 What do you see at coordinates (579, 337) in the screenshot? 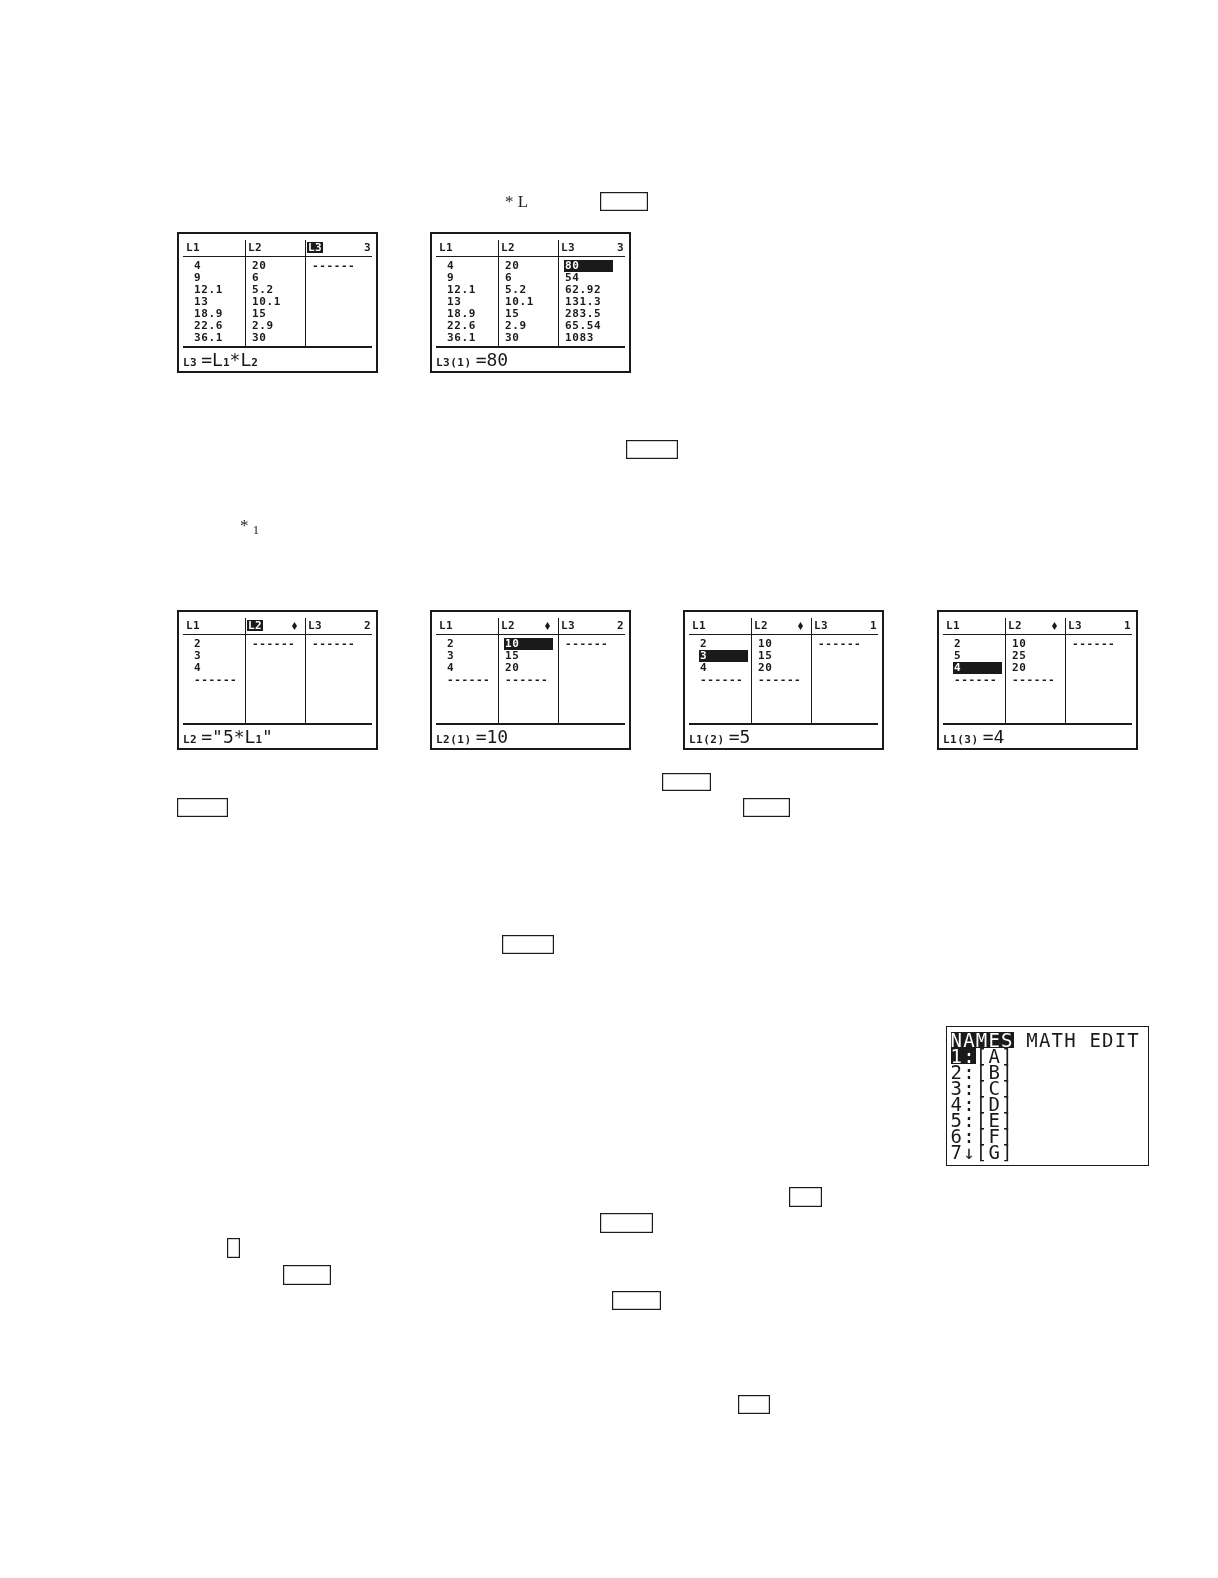
I see `list-cell: 1083` at bounding box center [579, 337].